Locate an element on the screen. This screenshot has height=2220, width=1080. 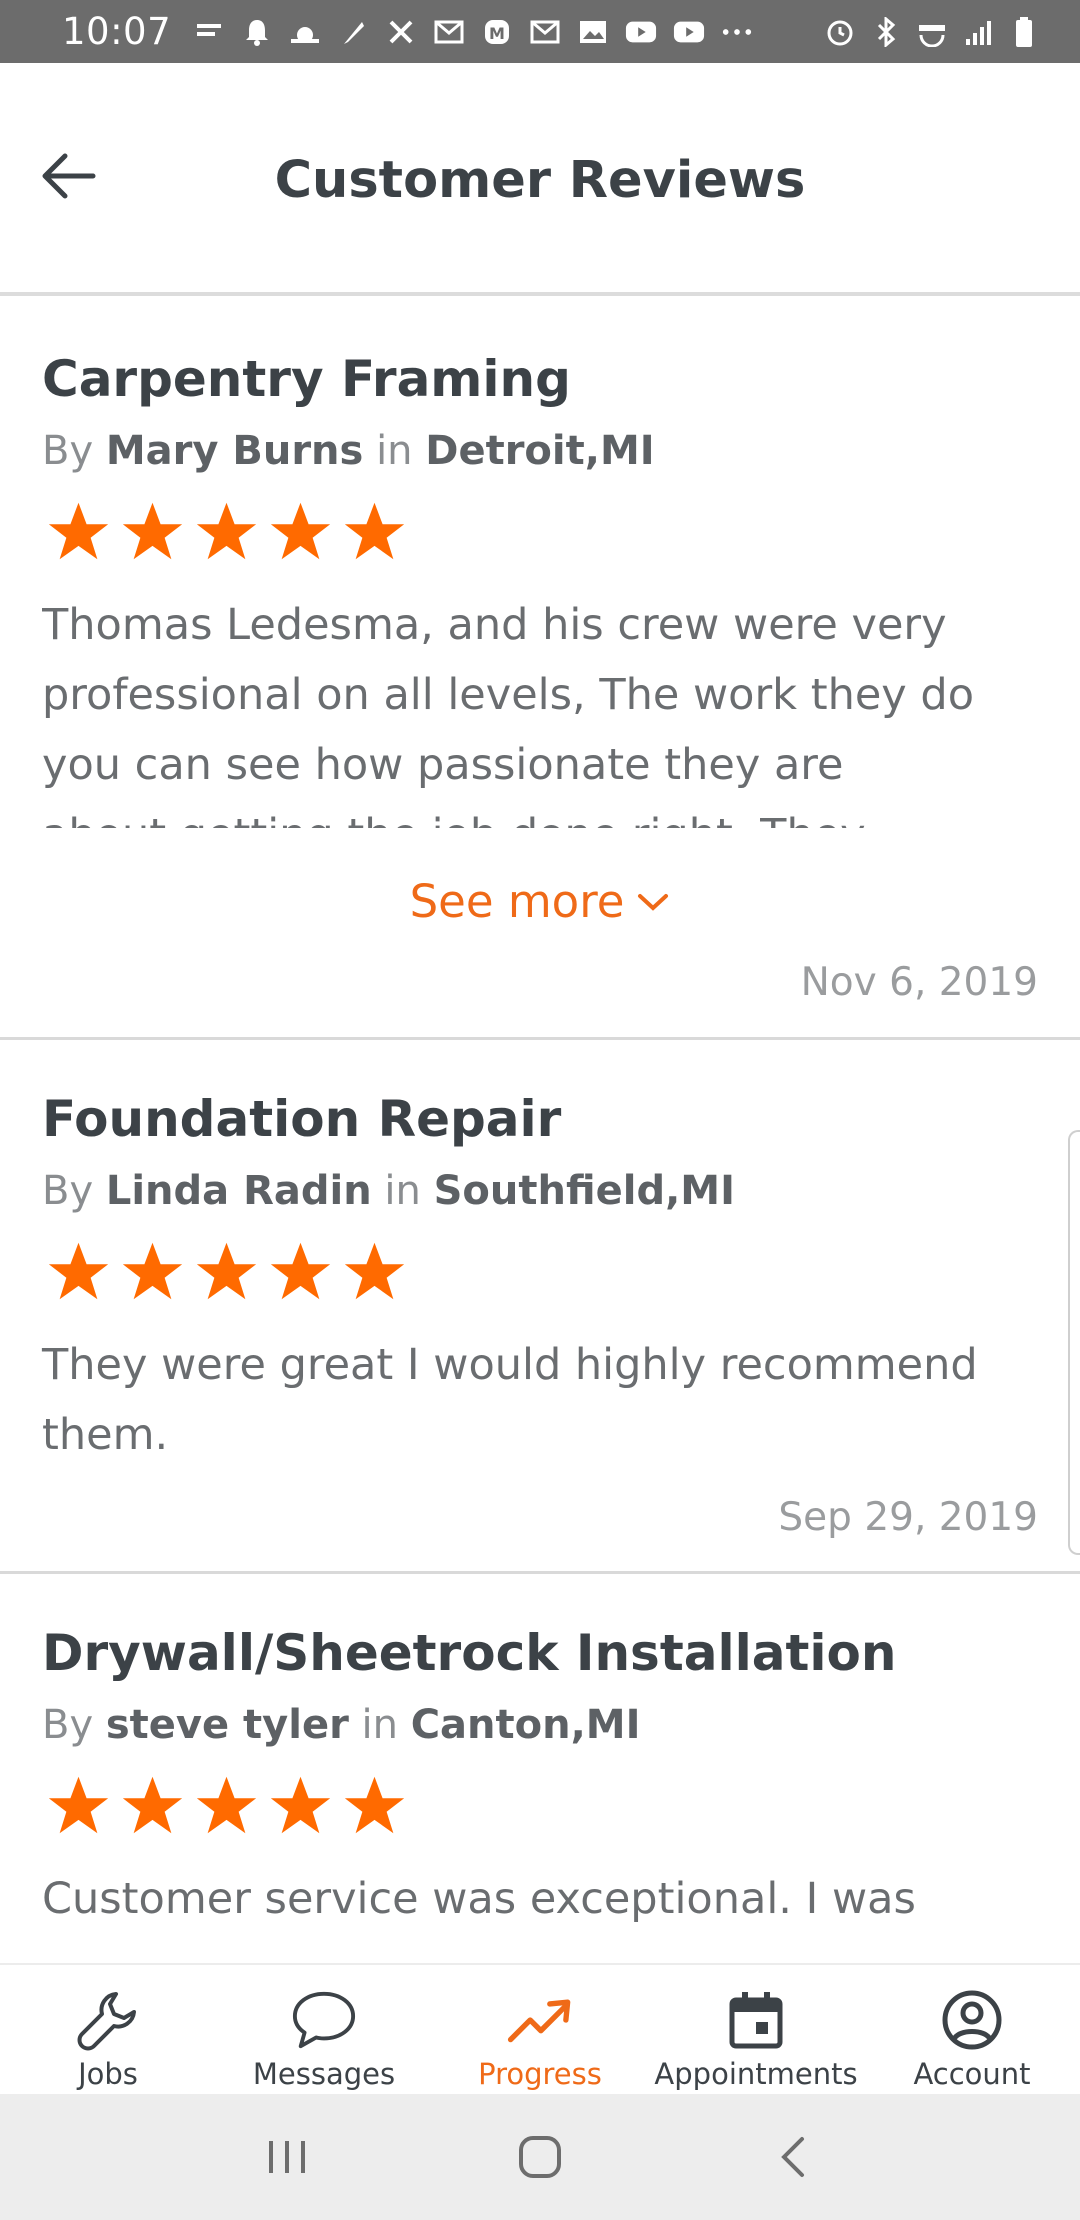
mail-icon is located at coordinates (449, 32).